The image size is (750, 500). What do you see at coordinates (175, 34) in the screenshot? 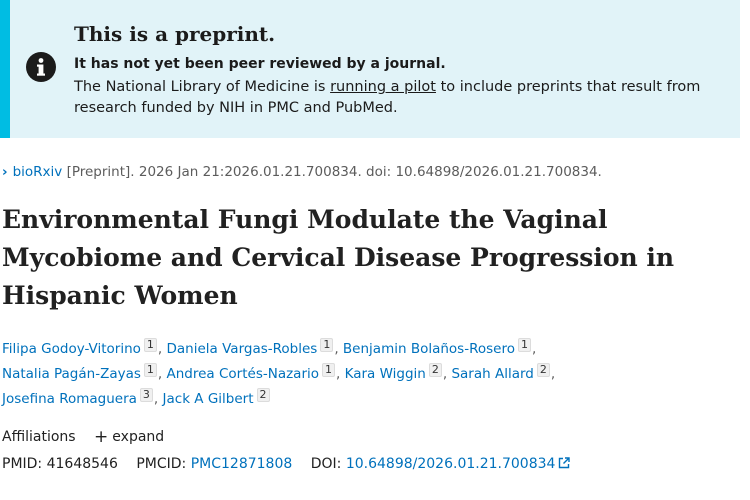
I see `banner-title: This is a preprint.` at bounding box center [175, 34].